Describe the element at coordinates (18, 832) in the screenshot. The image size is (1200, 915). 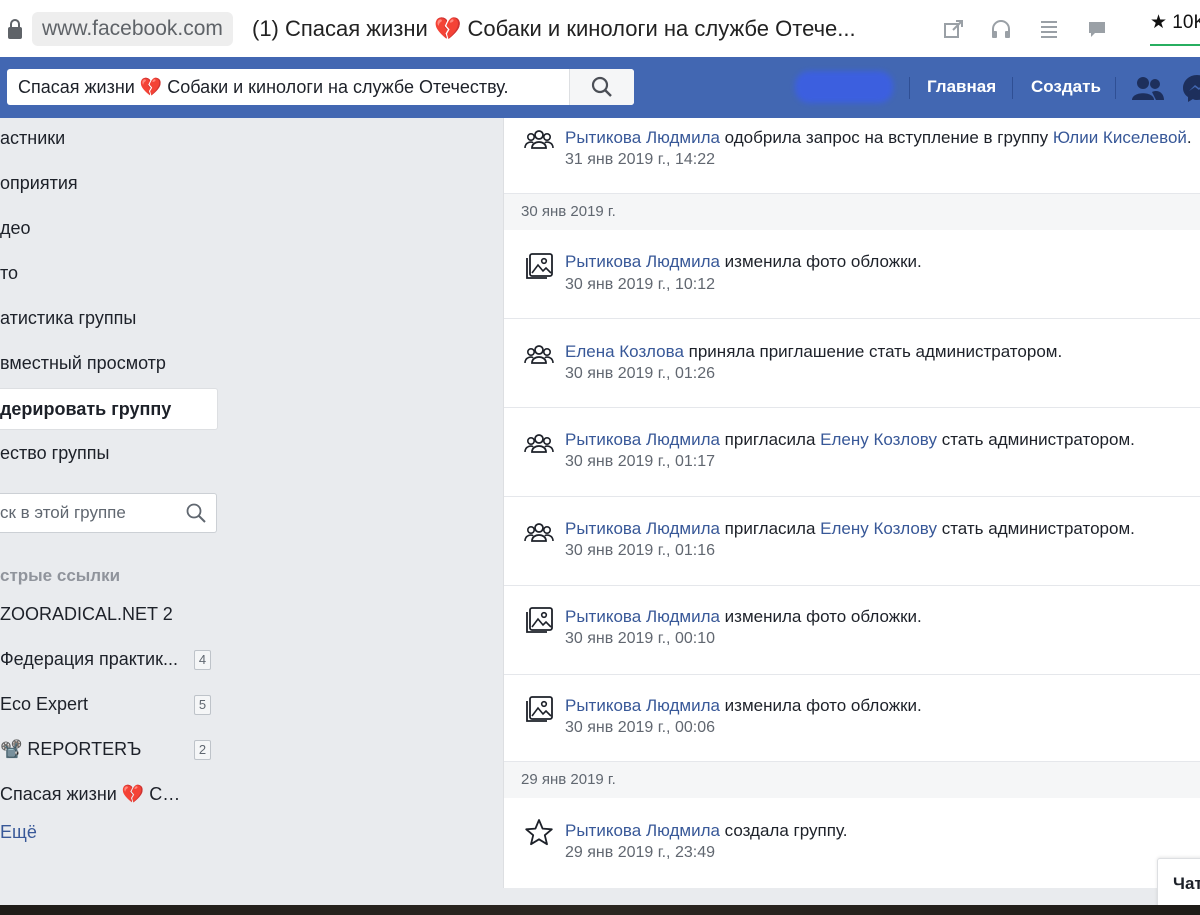
I see `see-more-link: Ещё` at that location.